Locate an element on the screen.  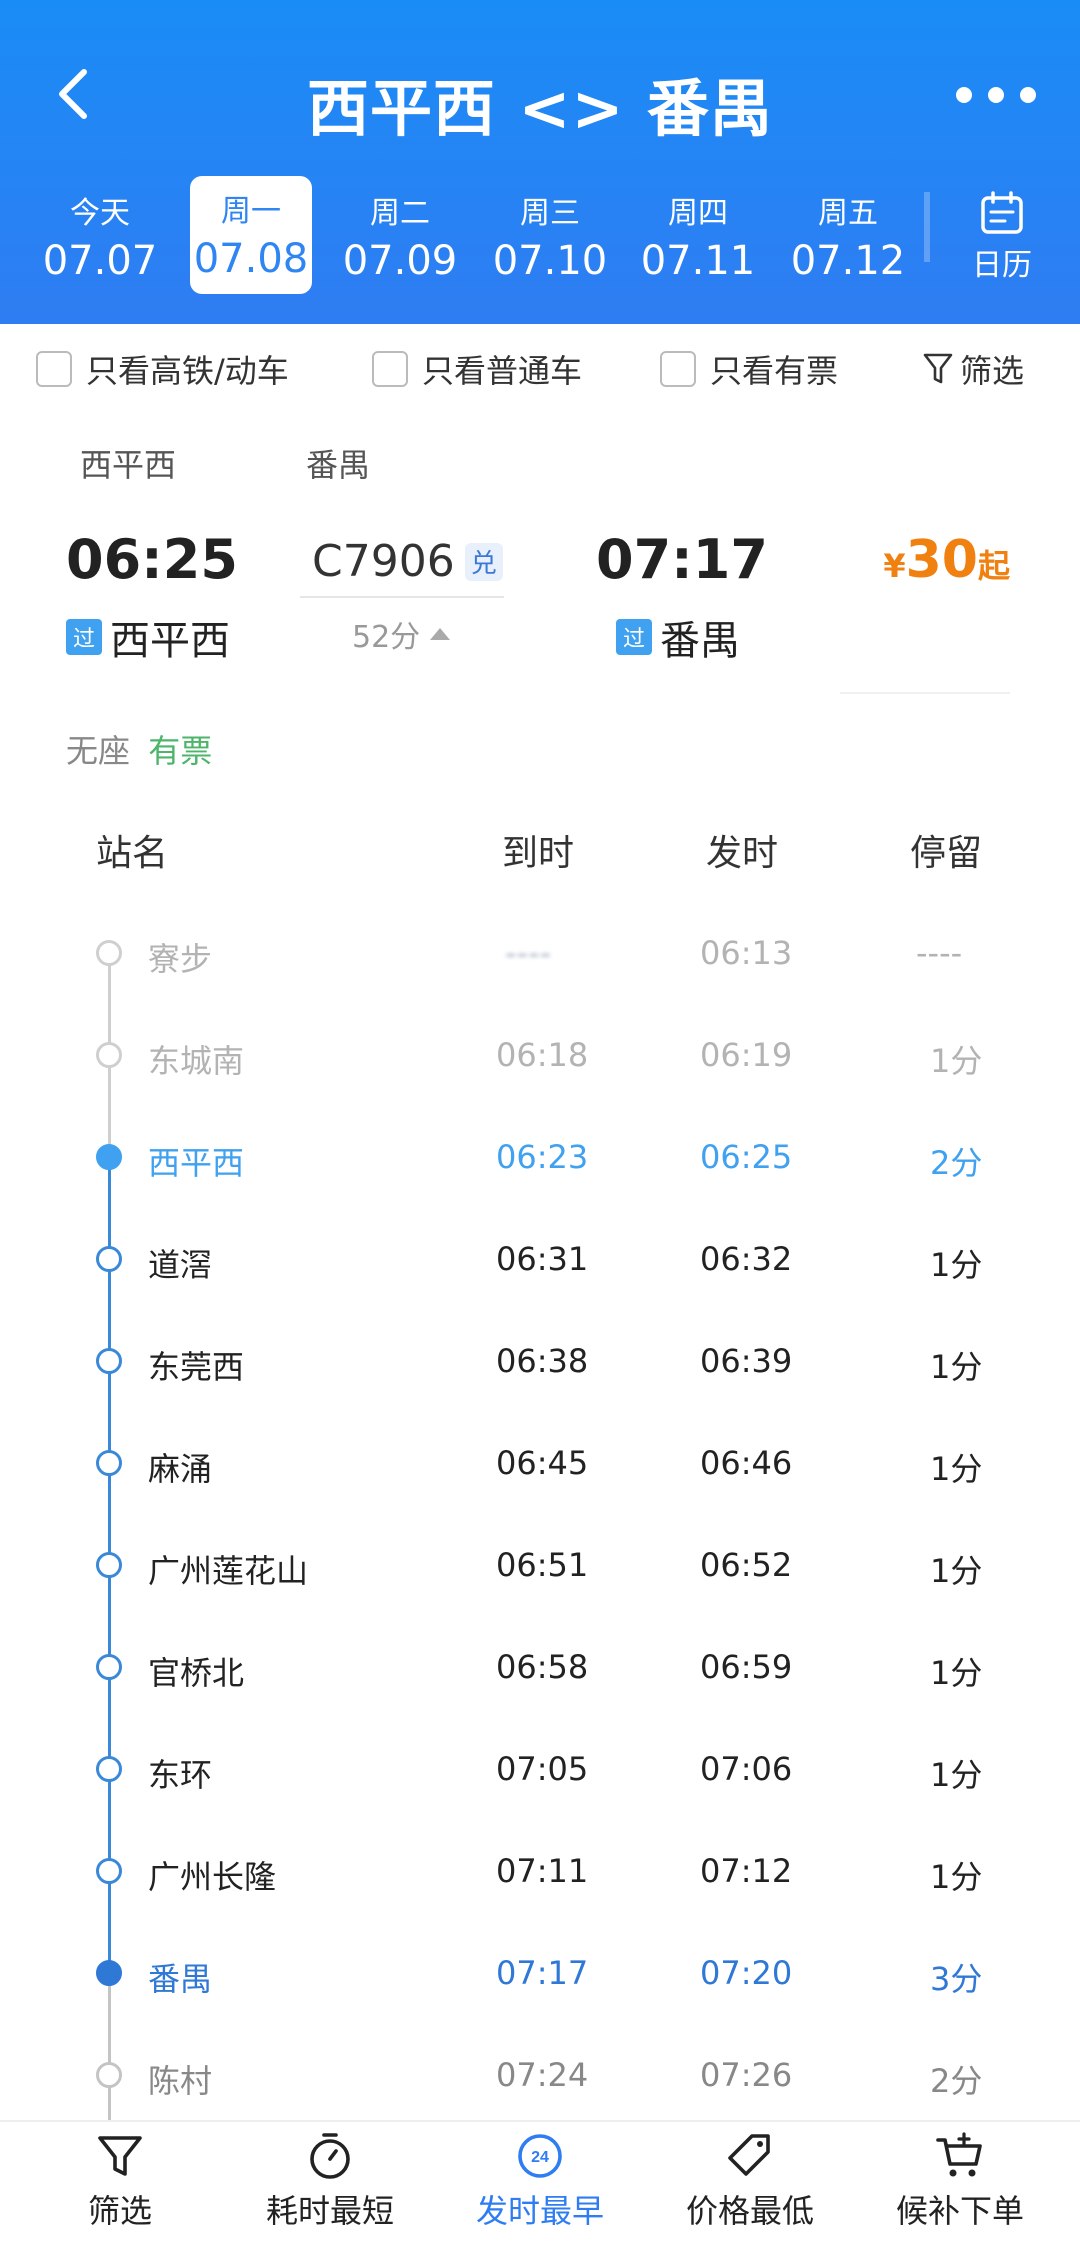
date-value: 07.10 is located at coordinates (550, 261).